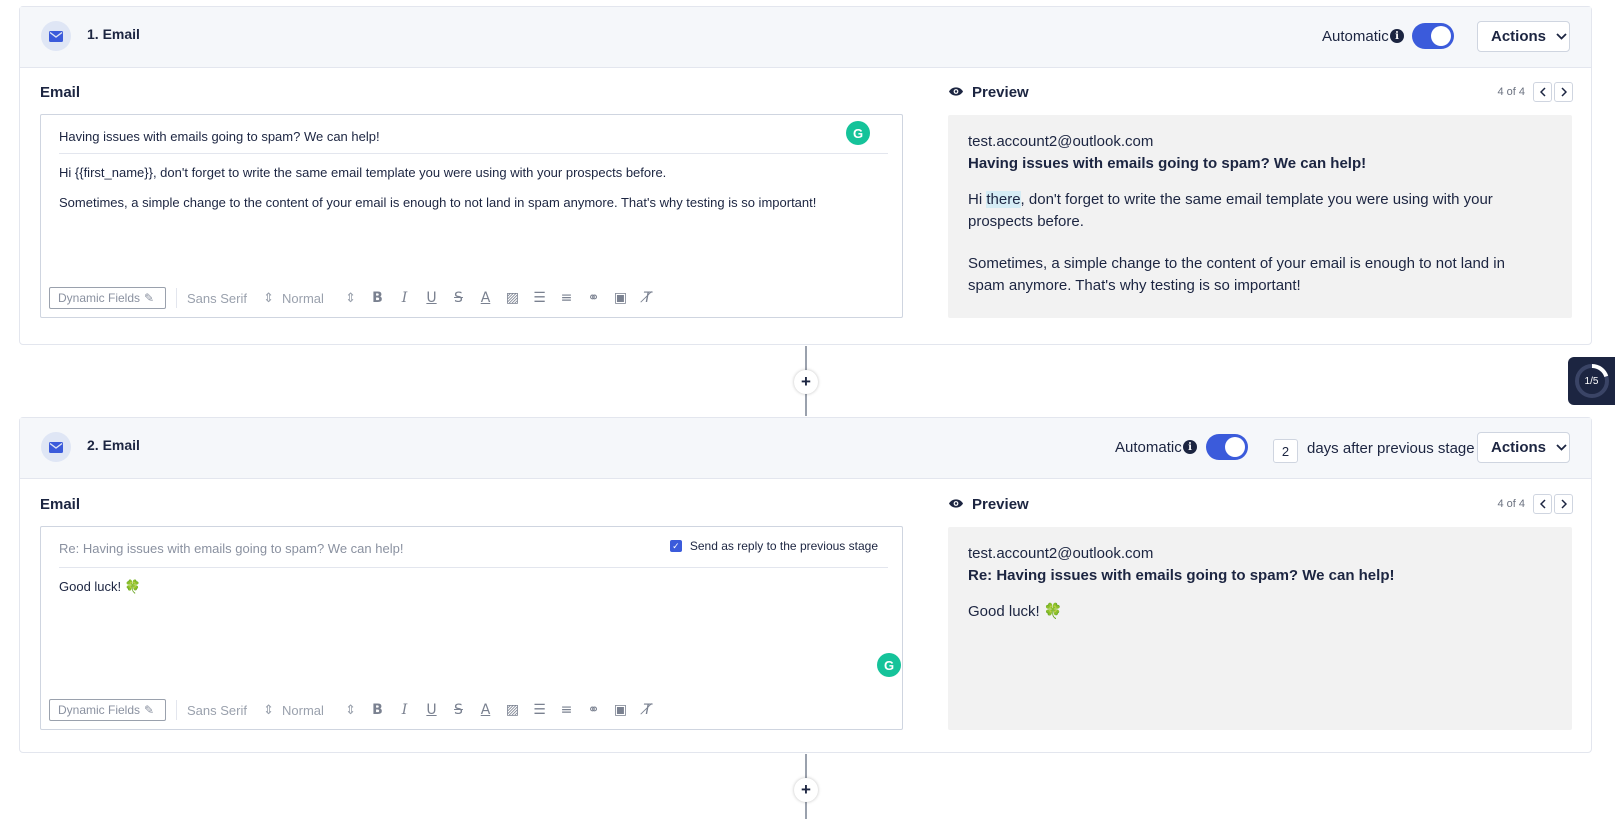 The width and height of the screenshot is (1615, 819). What do you see at coordinates (113, 34) in the screenshot?
I see `stage-title: 1. Email` at bounding box center [113, 34].